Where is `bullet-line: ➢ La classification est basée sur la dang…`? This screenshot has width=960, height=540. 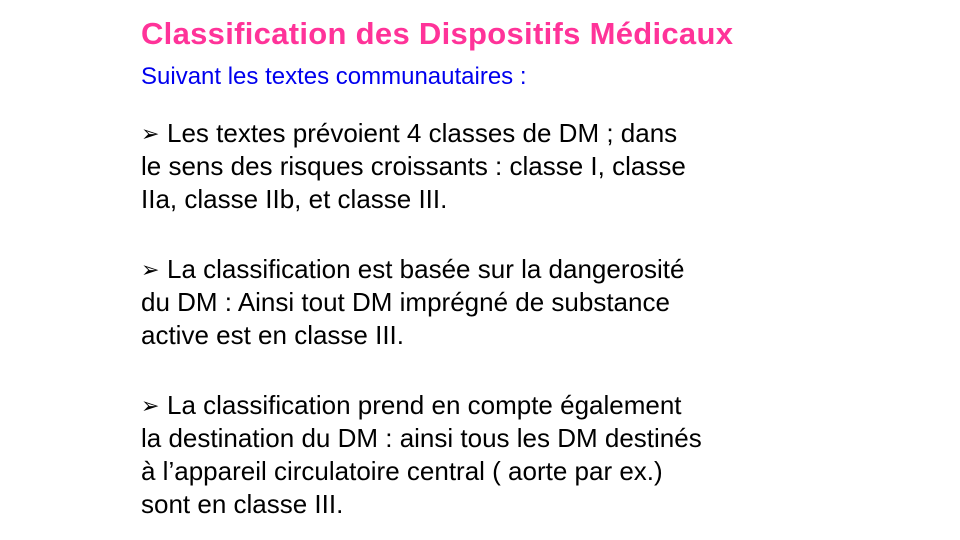 bullet-line: ➢ La classification est basée sur la dang… is located at coordinates (491, 269).